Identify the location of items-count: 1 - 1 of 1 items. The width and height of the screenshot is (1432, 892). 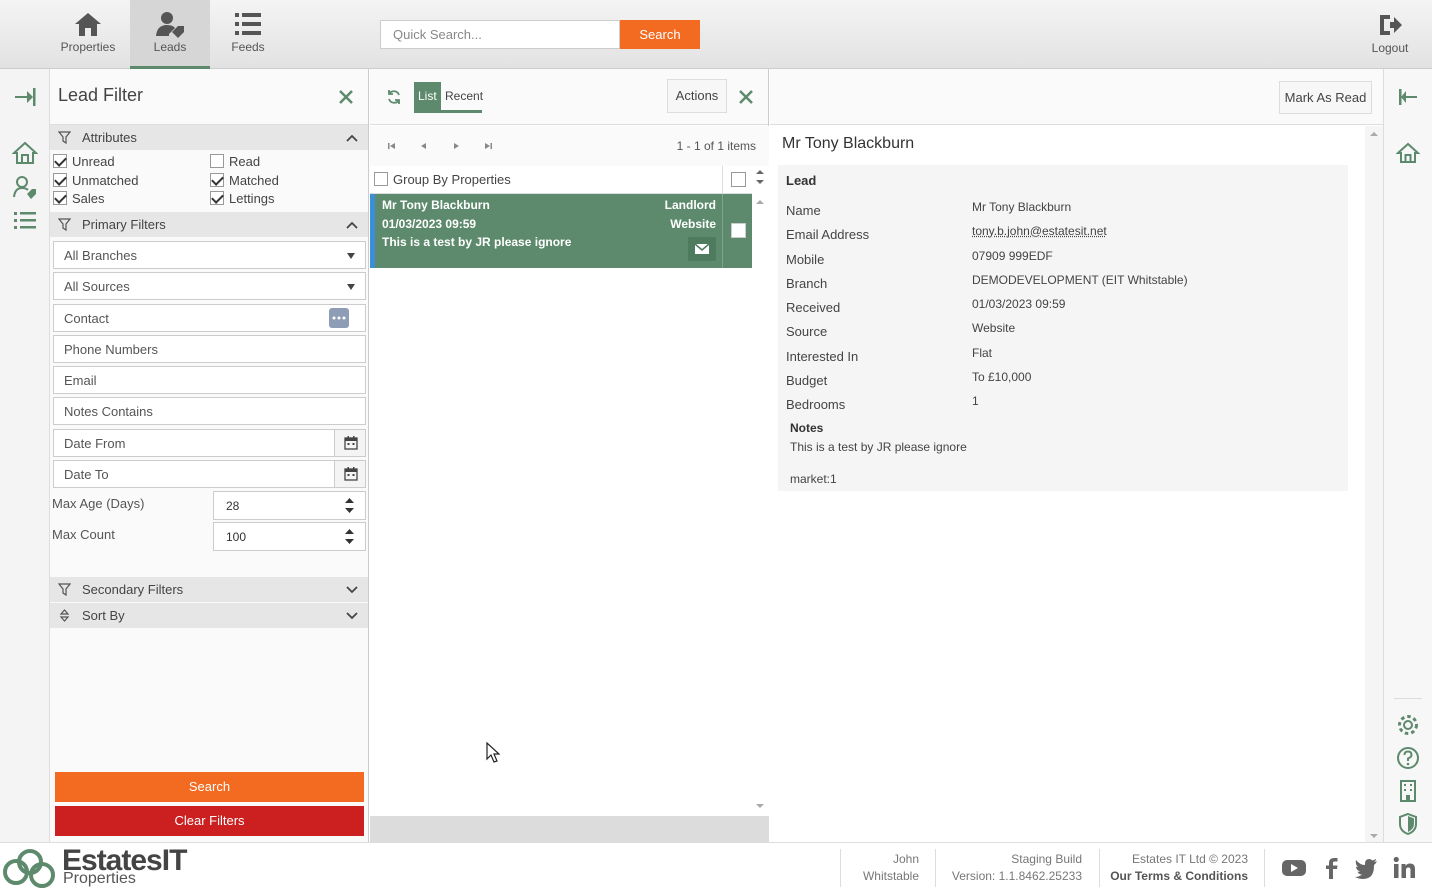
(716, 146).